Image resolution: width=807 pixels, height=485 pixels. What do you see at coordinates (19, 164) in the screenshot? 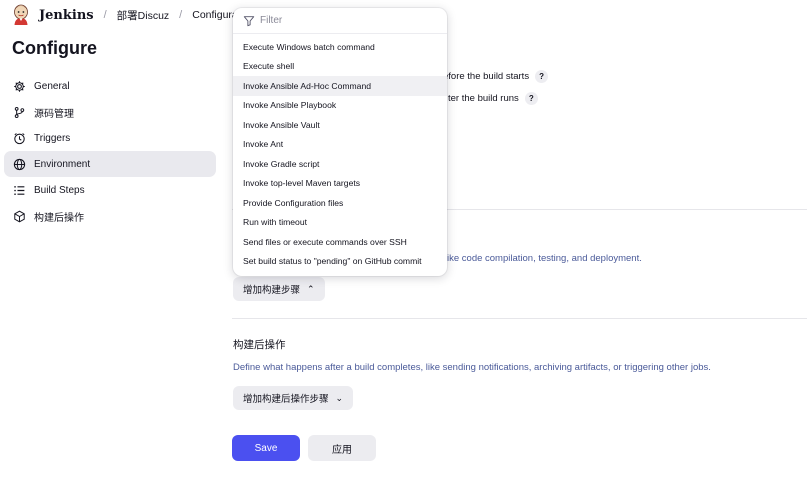
I see `globe-icon` at bounding box center [19, 164].